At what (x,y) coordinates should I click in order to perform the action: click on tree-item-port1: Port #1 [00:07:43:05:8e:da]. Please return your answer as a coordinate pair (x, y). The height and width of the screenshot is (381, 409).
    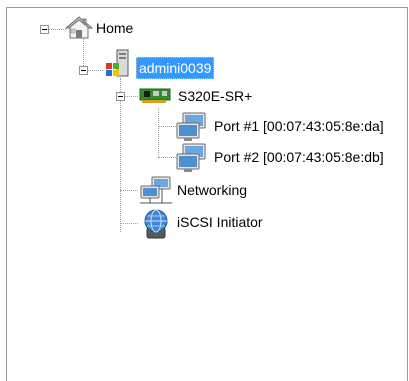
    Looking at the image, I should click on (299, 126).